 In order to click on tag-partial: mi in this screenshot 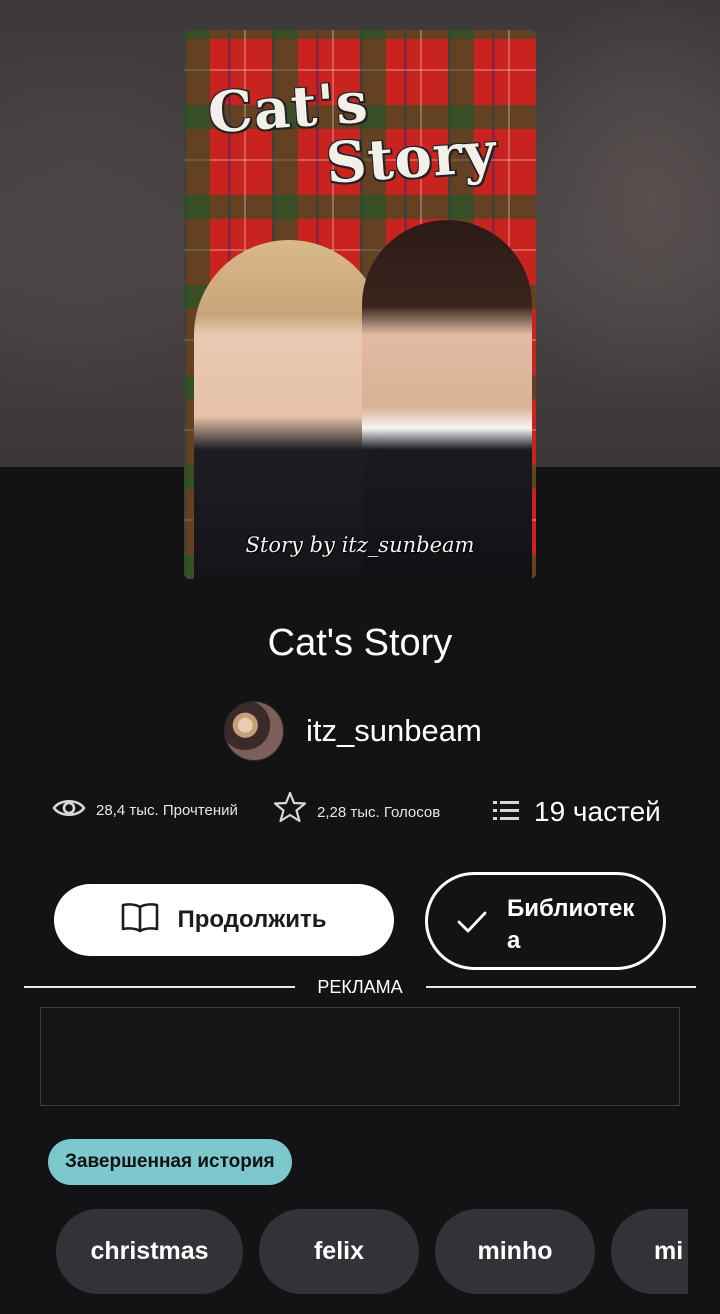, I will do `click(649, 1251)`.